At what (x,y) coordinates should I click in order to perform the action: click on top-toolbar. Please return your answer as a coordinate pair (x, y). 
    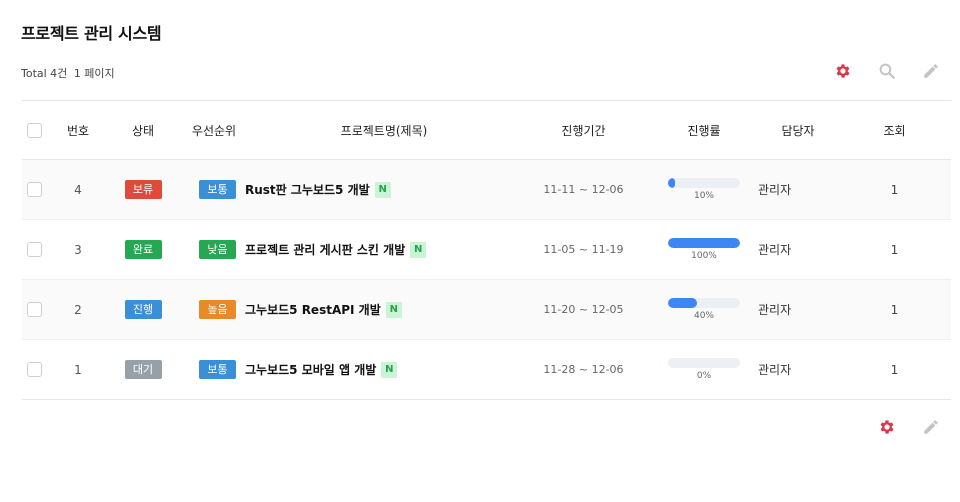
    Looking at the image, I should click on (887, 71).